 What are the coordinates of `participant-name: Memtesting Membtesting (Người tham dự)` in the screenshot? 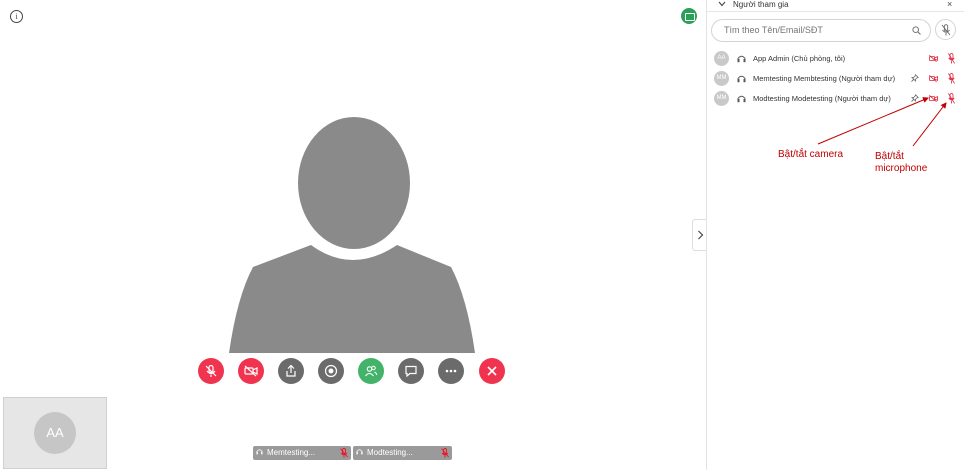 It's located at (824, 78).